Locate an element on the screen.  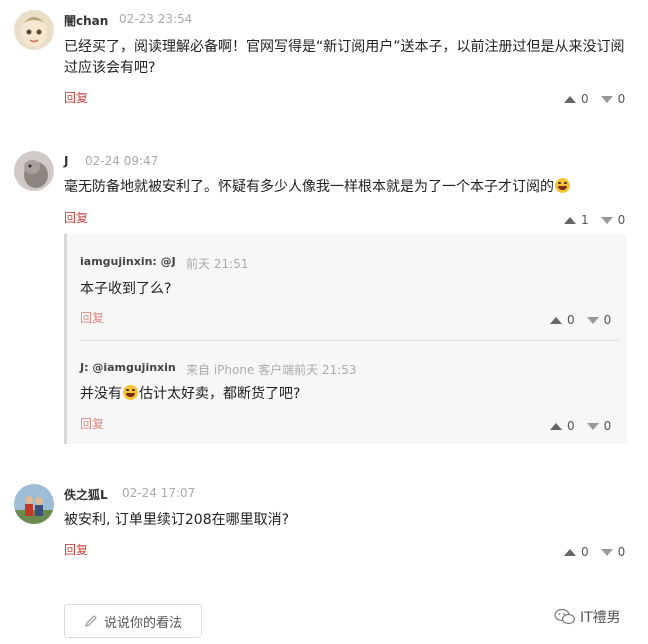
sub-reply-timestamp: 前天 21:51 is located at coordinates (217, 264).